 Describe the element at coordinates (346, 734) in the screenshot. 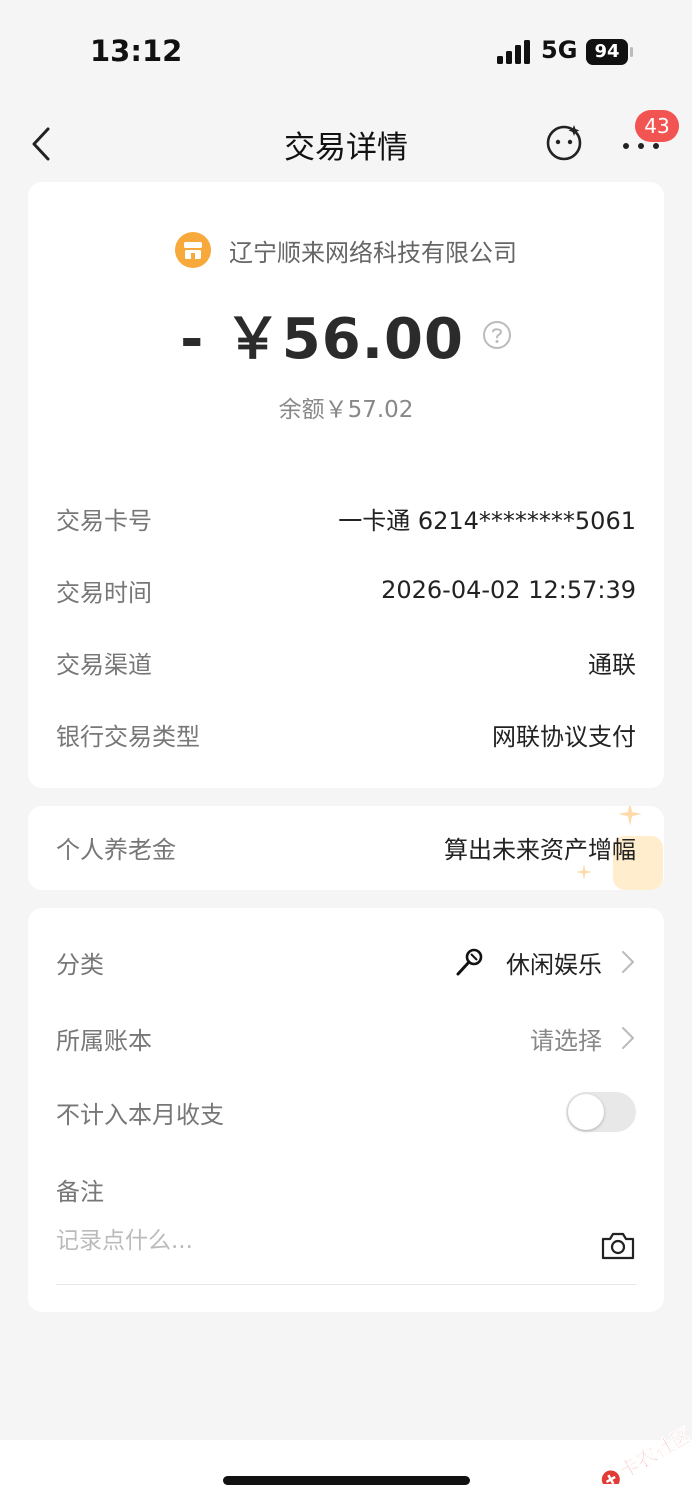

I see `detail-row-bank-type: 银行交易类型 网联协议支付` at that location.